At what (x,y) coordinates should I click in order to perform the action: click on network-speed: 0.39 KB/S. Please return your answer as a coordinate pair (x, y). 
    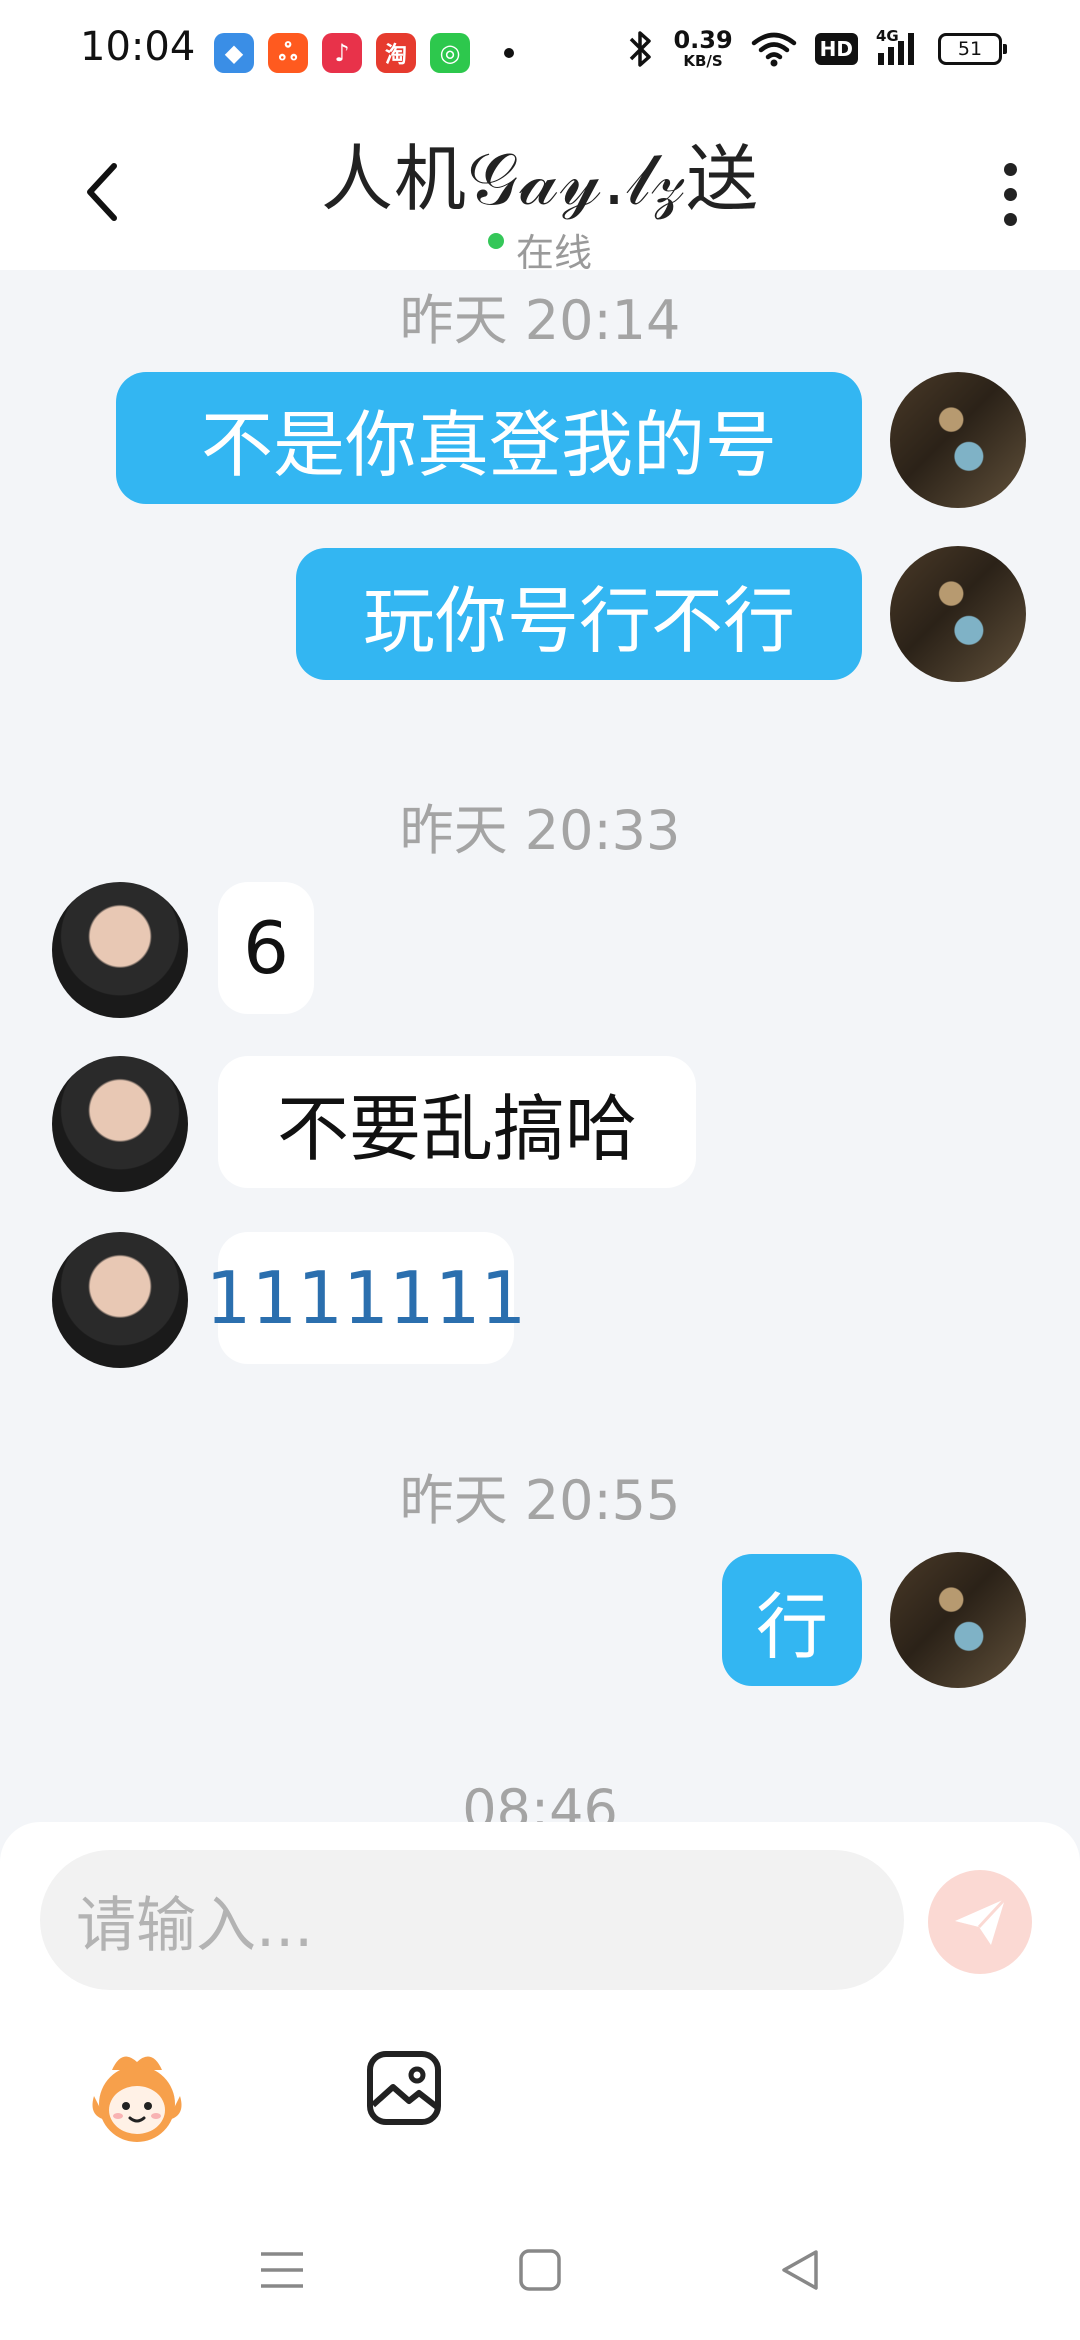
    Looking at the image, I should click on (702, 48).